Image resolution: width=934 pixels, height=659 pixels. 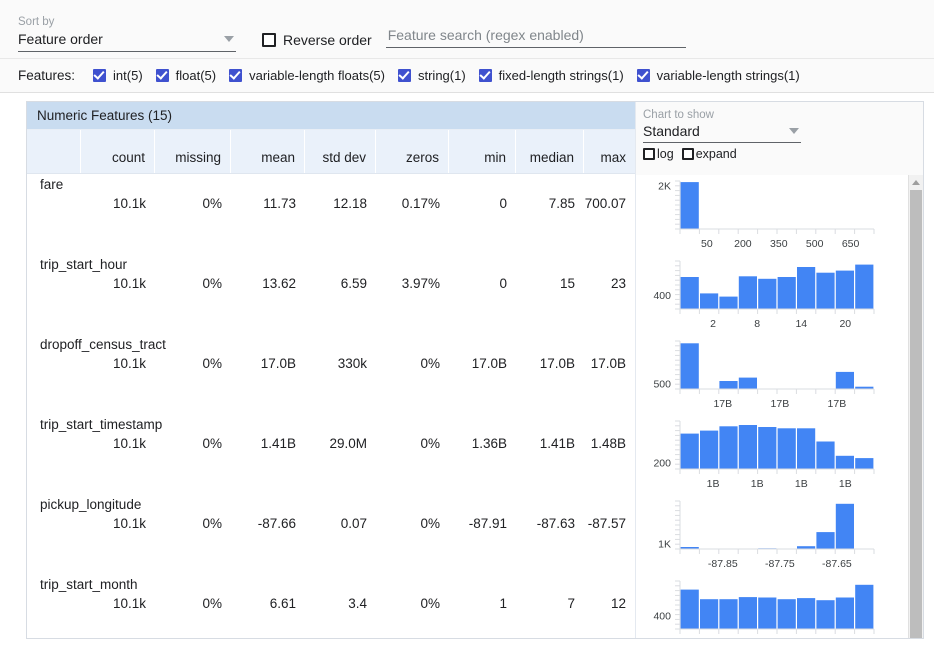 I want to click on cell-std_dev: 3.4, so click(x=357, y=603).